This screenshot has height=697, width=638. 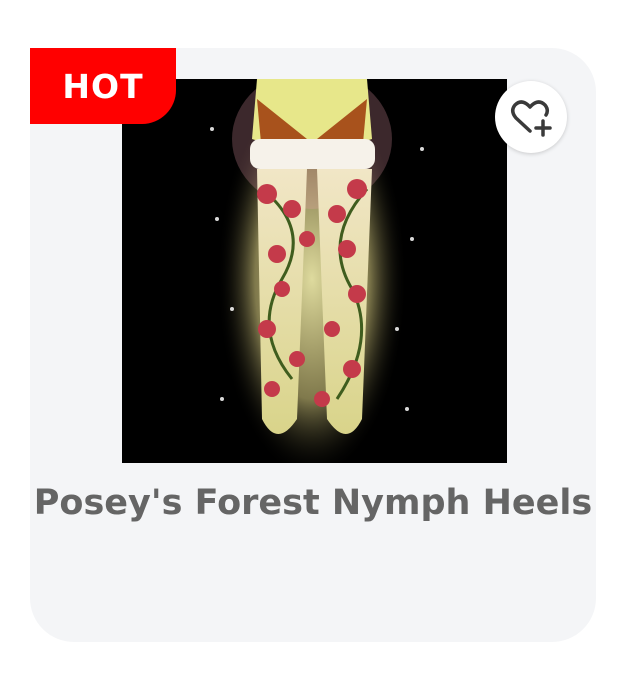 I want to click on item-name: Posey's Forest Nymph Heels, so click(x=313, y=503).